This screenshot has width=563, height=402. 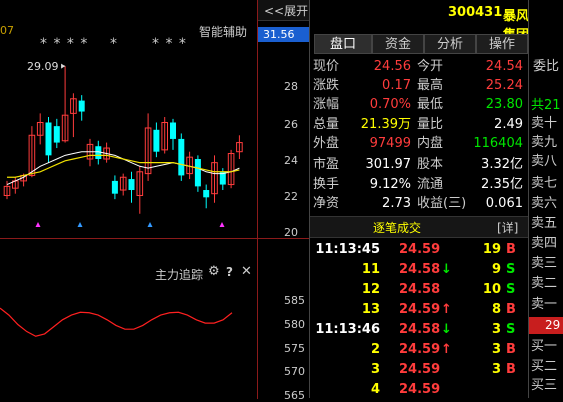 I want to click on quote-tabs: 盘口 资金 分析 操作, so click(x=421, y=44).